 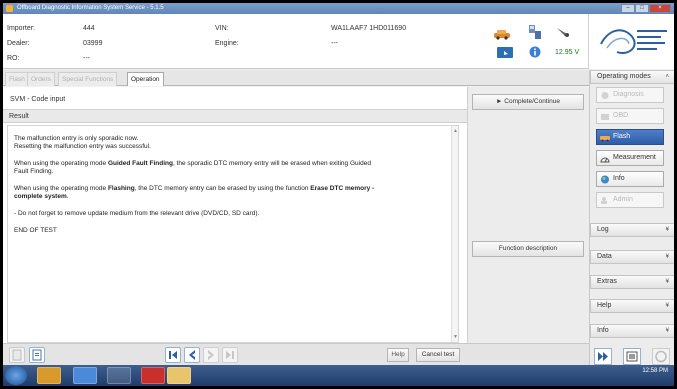 I want to click on section-help: Help ¥, so click(x=632, y=306).